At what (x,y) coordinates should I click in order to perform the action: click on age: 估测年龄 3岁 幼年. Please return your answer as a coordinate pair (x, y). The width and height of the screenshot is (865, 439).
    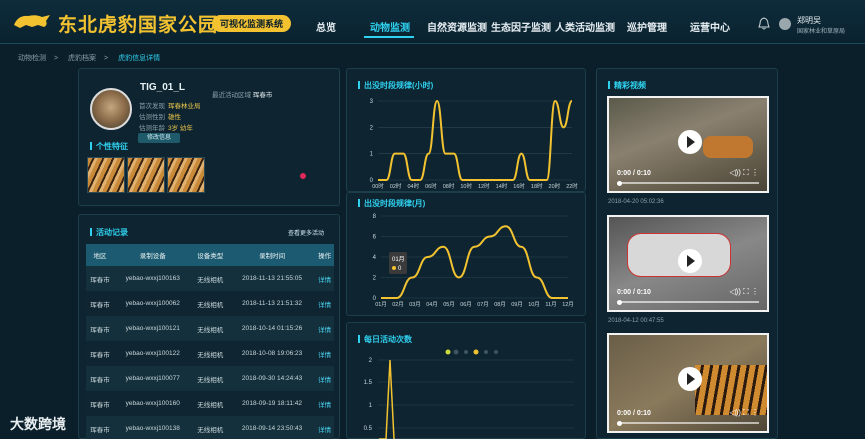
    Looking at the image, I should click on (166, 127).